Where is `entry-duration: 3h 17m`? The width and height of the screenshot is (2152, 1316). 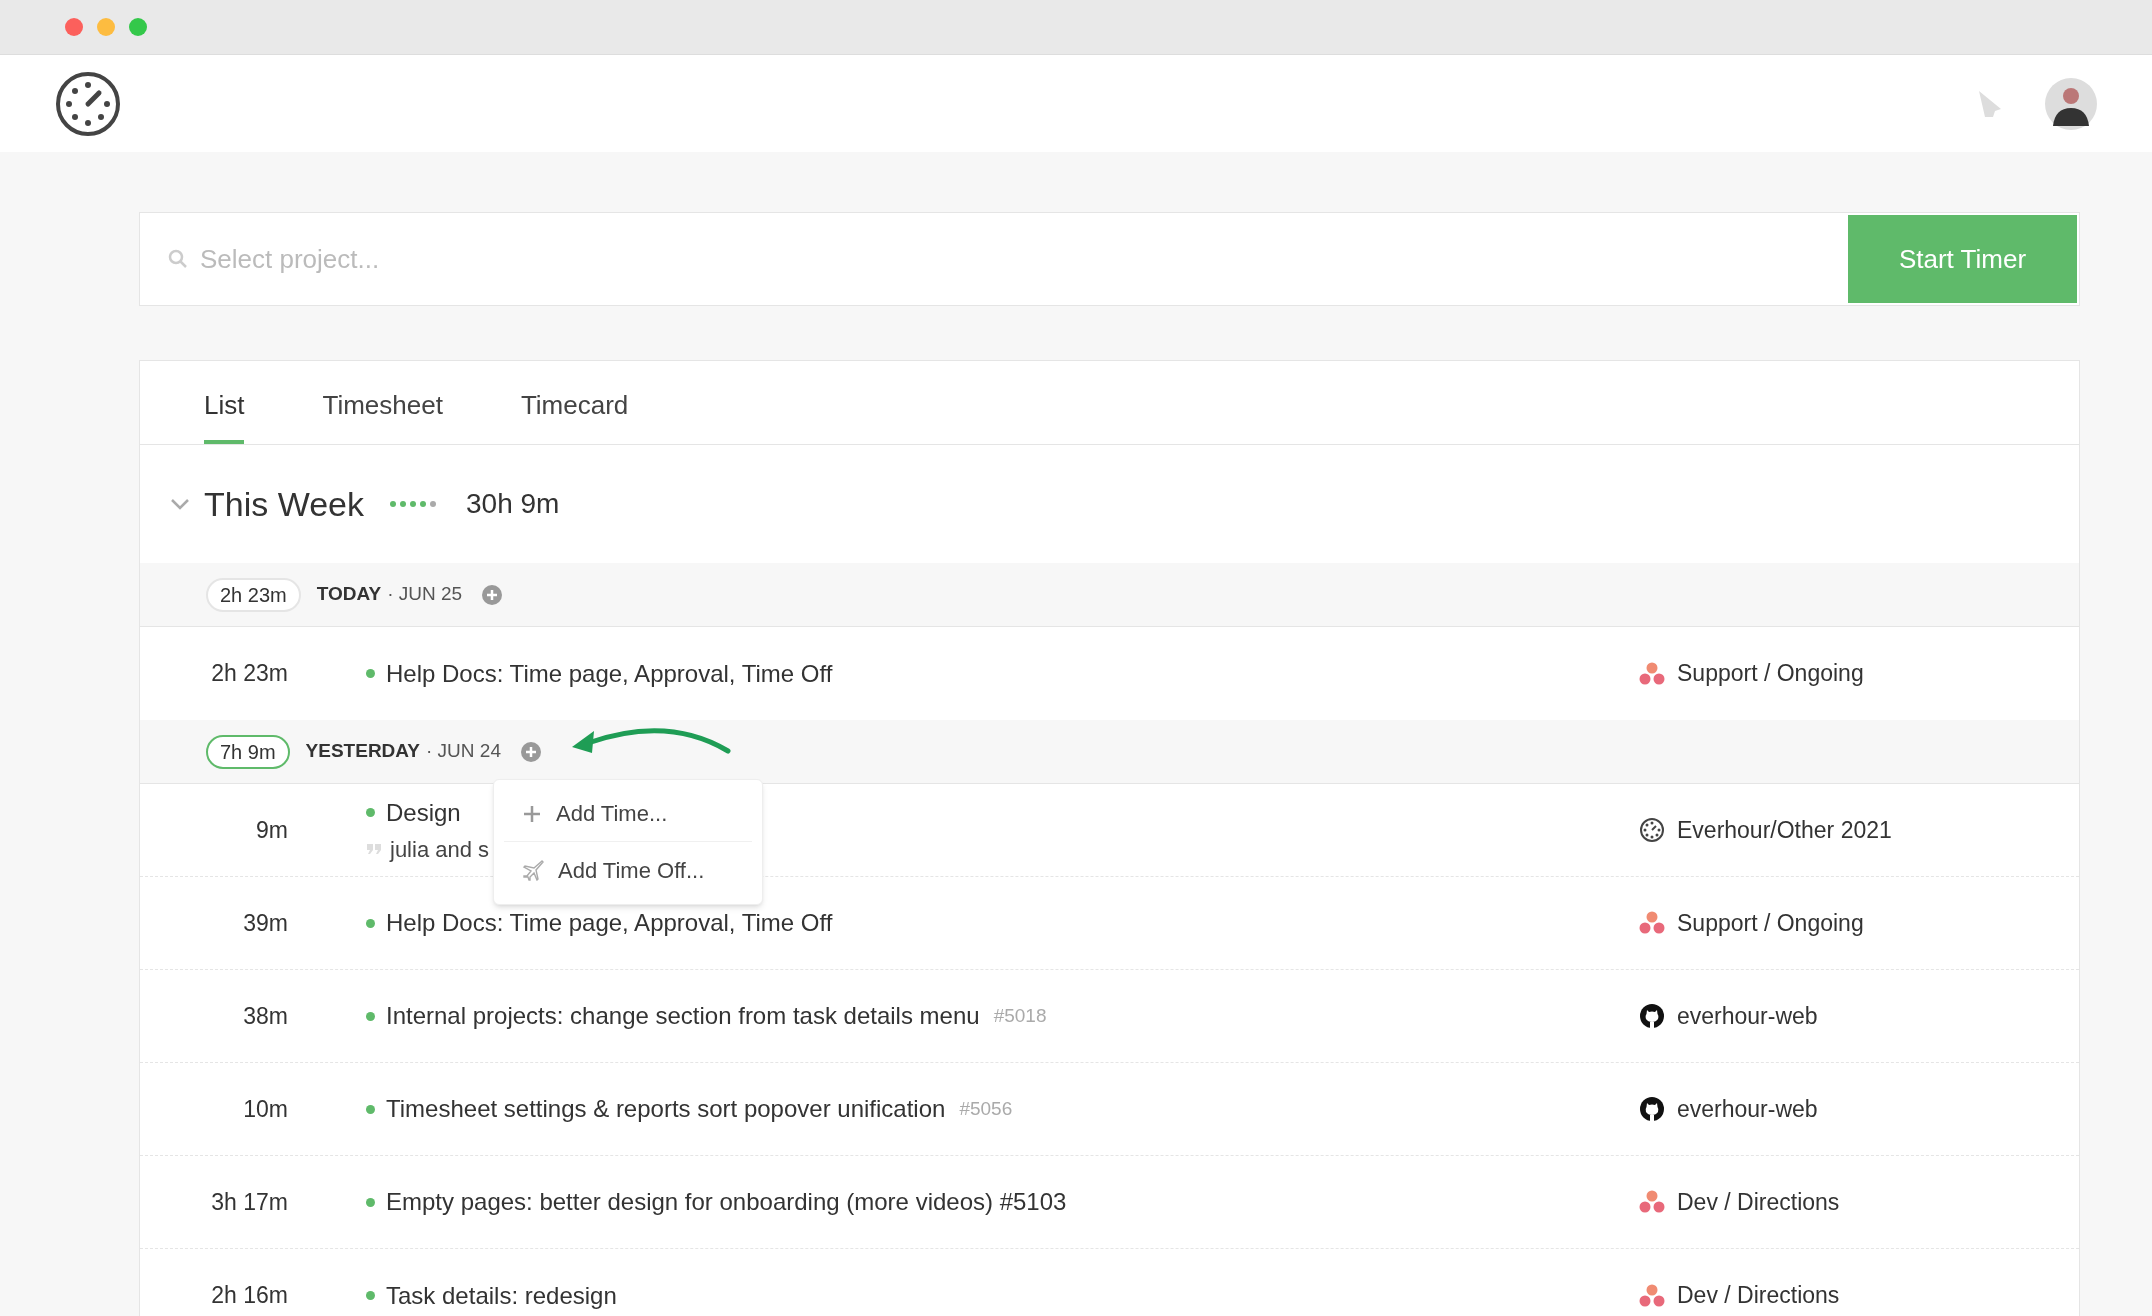 entry-duration: 3h 17m is located at coordinates (249, 1202).